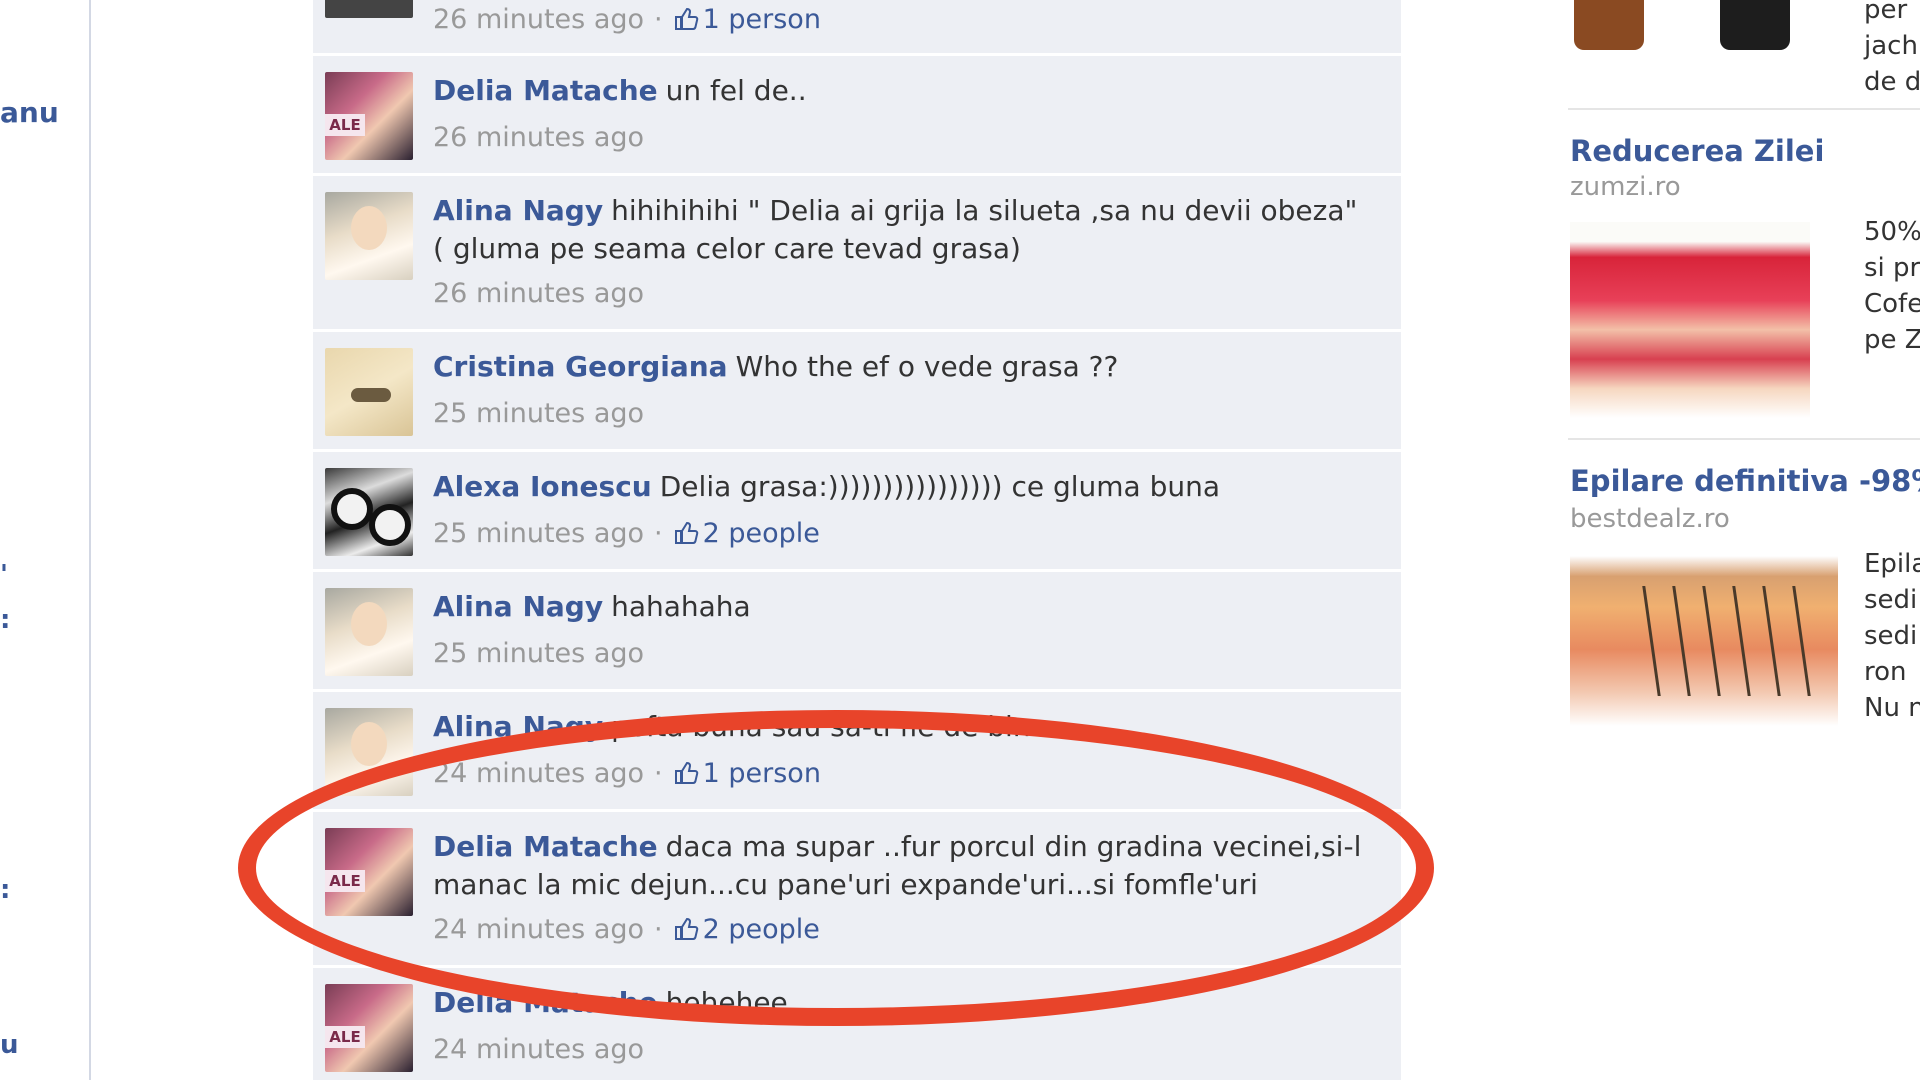  Describe the element at coordinates (857, 28) in the screenshot. I see `comment-item: 26 minutes ago · 1 person` at that location.